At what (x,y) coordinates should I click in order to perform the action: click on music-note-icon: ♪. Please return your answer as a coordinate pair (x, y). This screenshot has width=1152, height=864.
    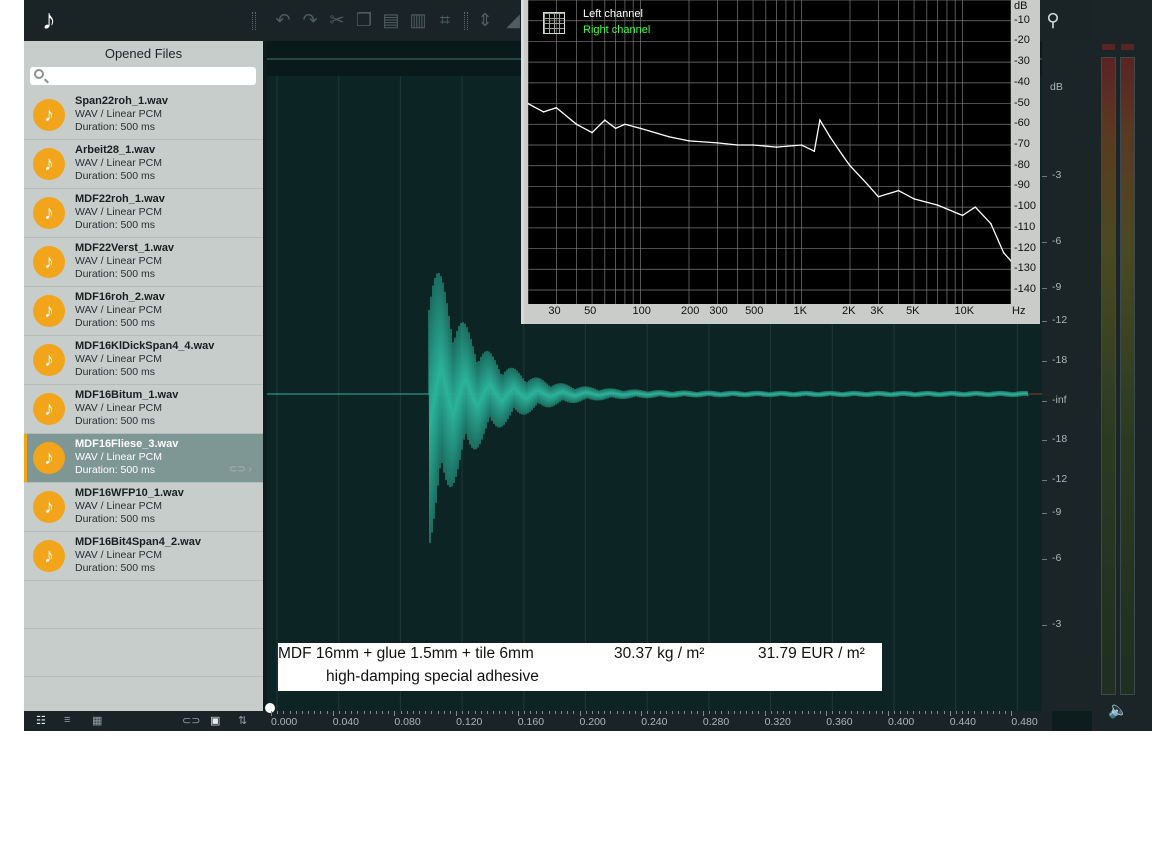
    Looking at the image, I should click on (49, 20).